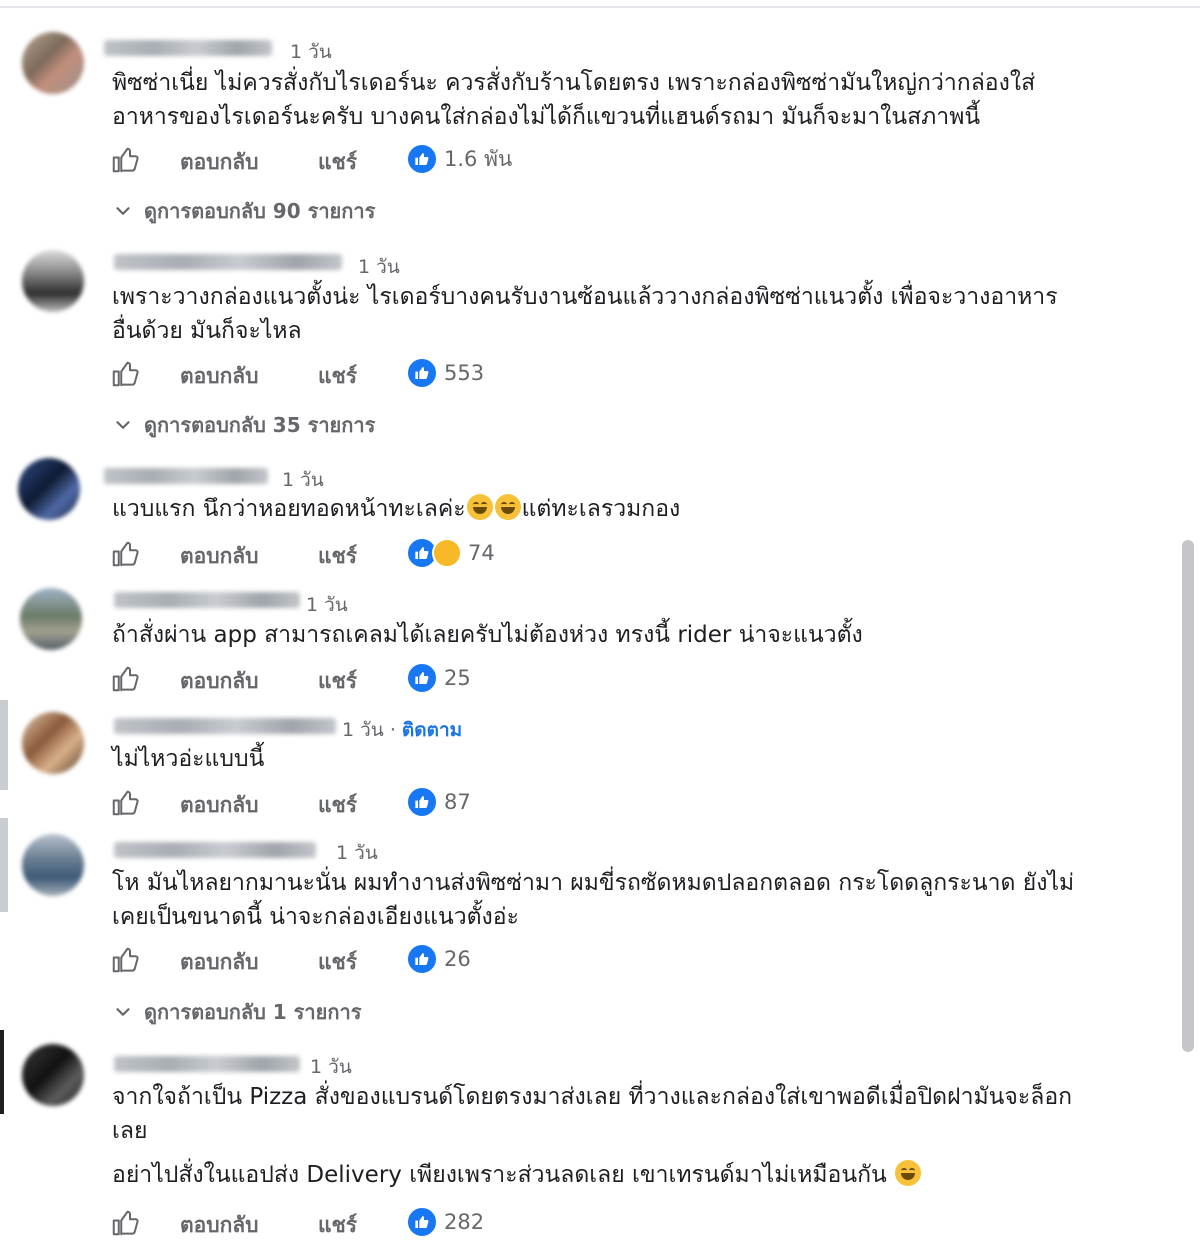  Describe the element at coordinates (360, 554) in the screenshot. I see `comment-actions: ตอบกลับ แชร์ 74` at that location.